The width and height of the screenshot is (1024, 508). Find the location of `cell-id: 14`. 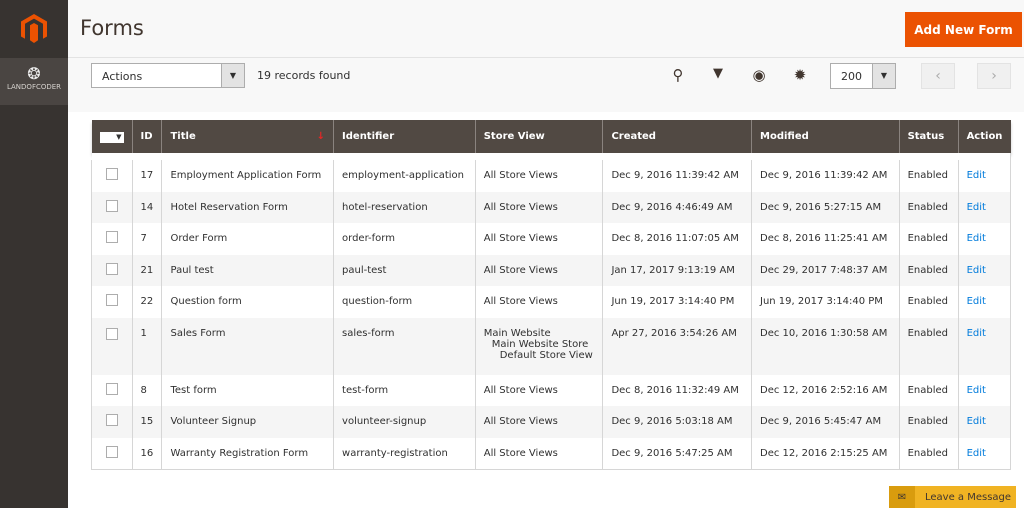

cell-id: 14 is located at coordinates (146, 207).